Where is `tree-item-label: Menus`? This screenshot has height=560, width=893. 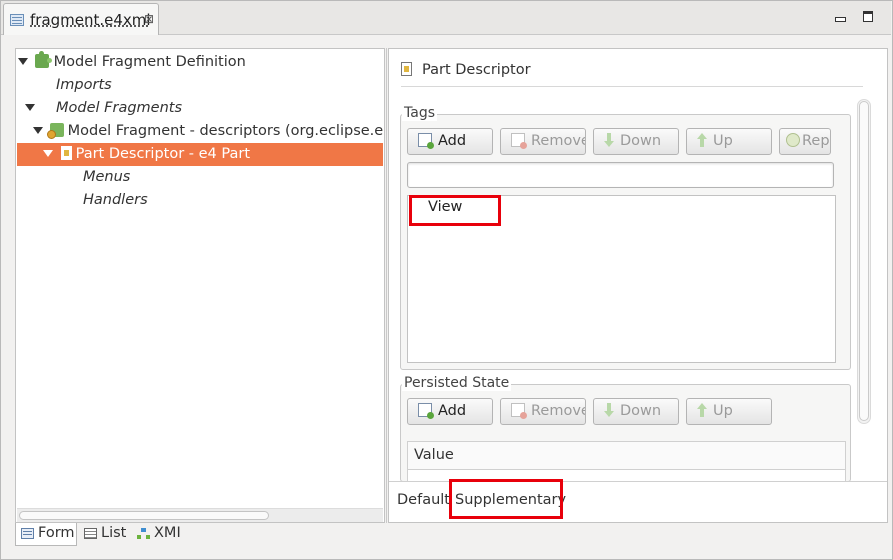 tree-item-label: Menus is located at coordinates (107, 177).